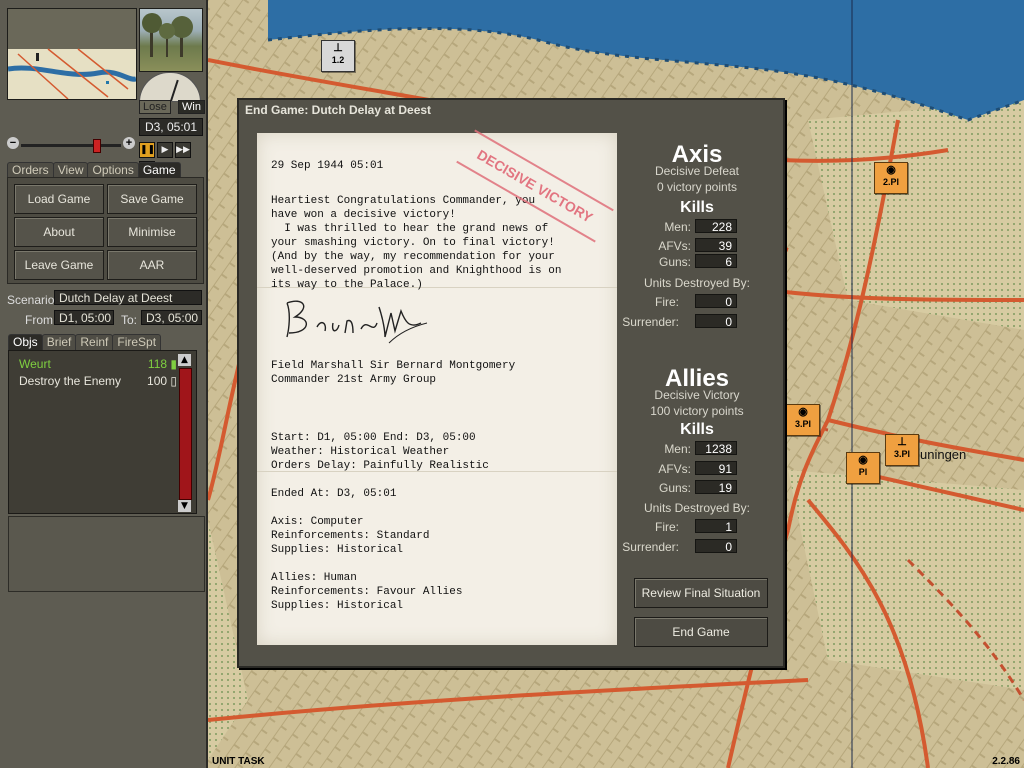  What do you see at coordinates (94, 342) in the screenshot?
I see `tab-reinf: Reinf` at bounding box center [94, 342].